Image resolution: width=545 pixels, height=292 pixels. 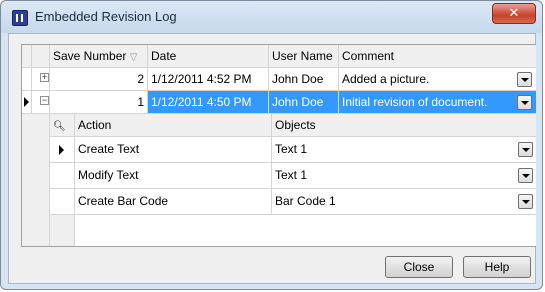 I want to click on detail-indent, so click(x=36, y=180).